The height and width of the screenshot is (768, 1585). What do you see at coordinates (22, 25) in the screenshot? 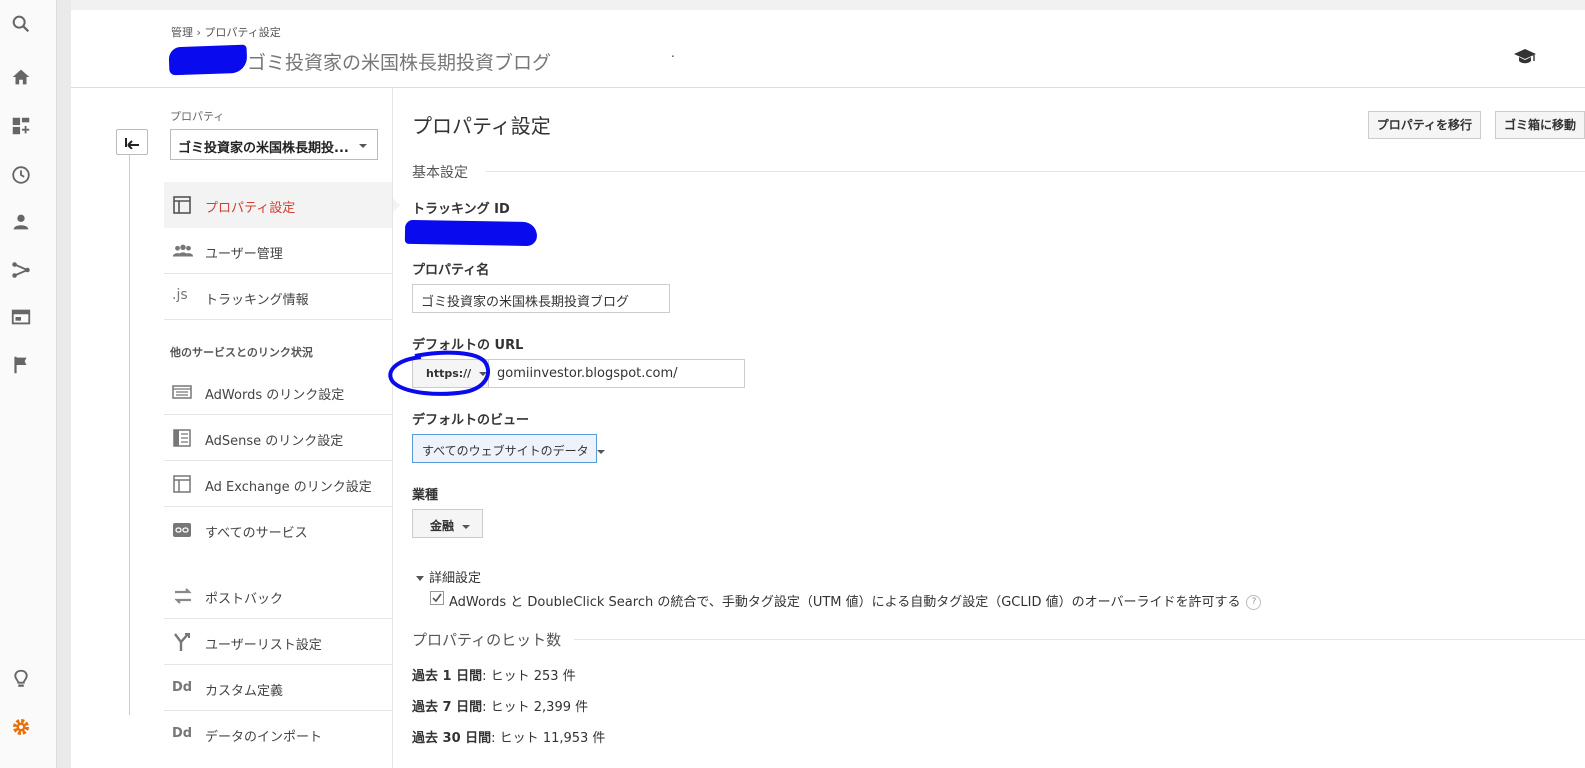
I see `search-icon` at bounding box center [22, 25].